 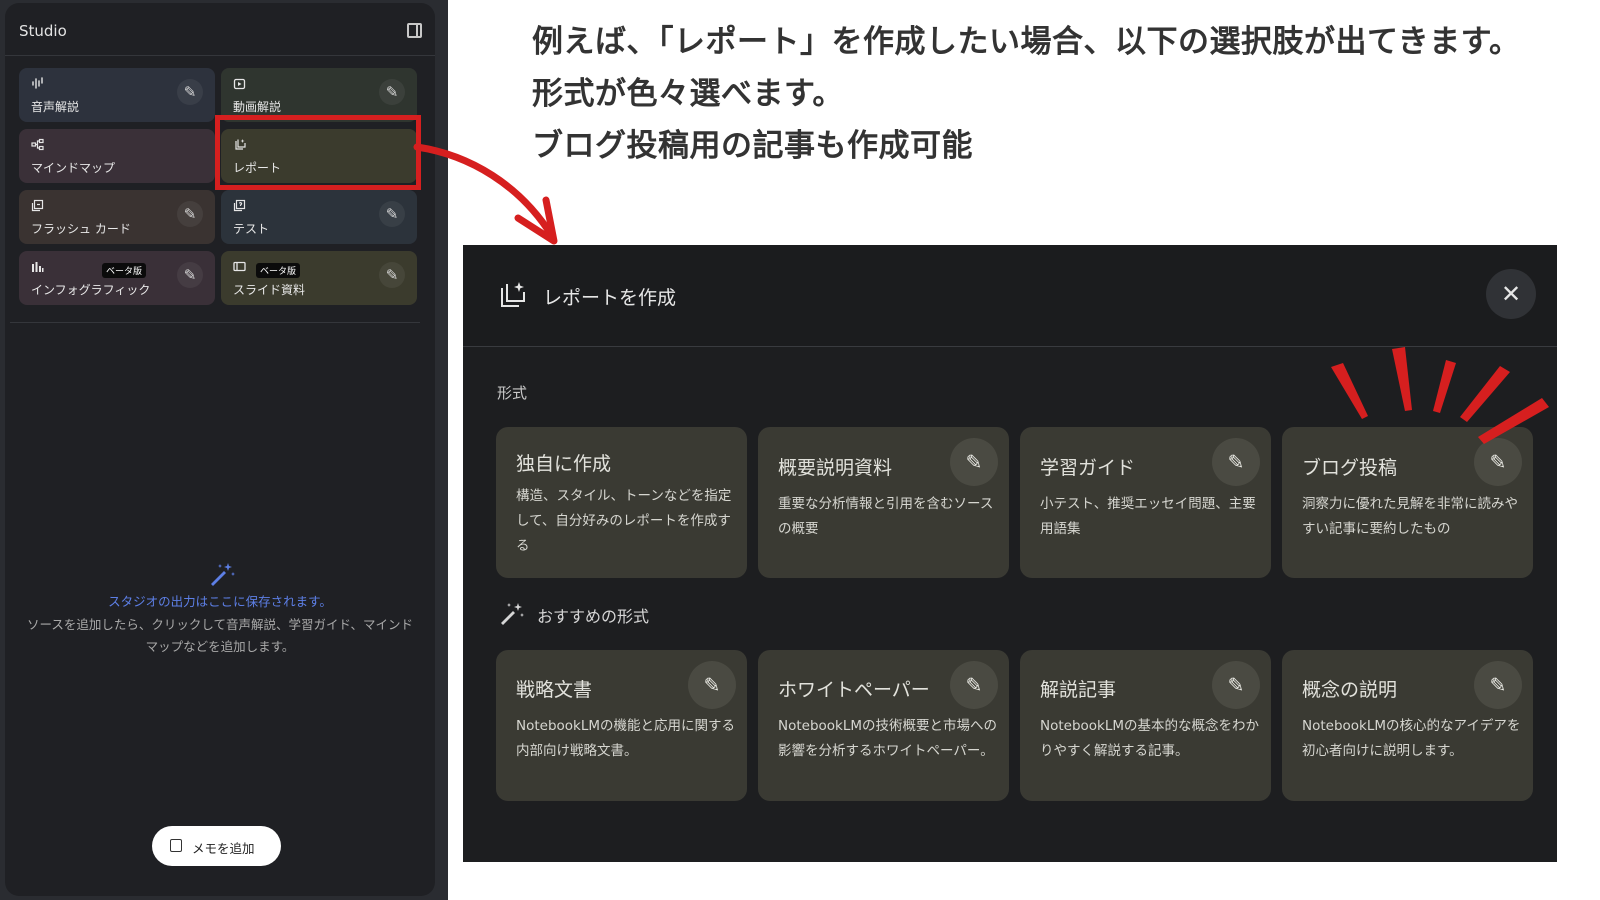 I want to click on report-sparkle-icon, so click(x=513, y=294).